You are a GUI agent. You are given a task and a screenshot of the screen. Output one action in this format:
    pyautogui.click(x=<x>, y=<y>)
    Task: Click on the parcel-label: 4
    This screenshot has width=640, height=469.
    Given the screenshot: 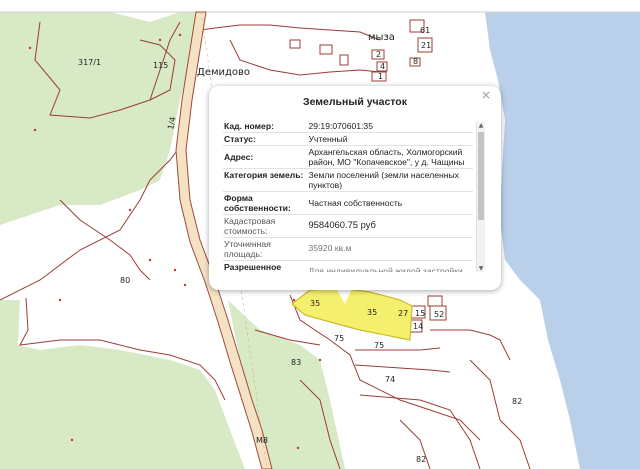 What is the action you would take?
    pyautogui.click(x=382, y=66)
    